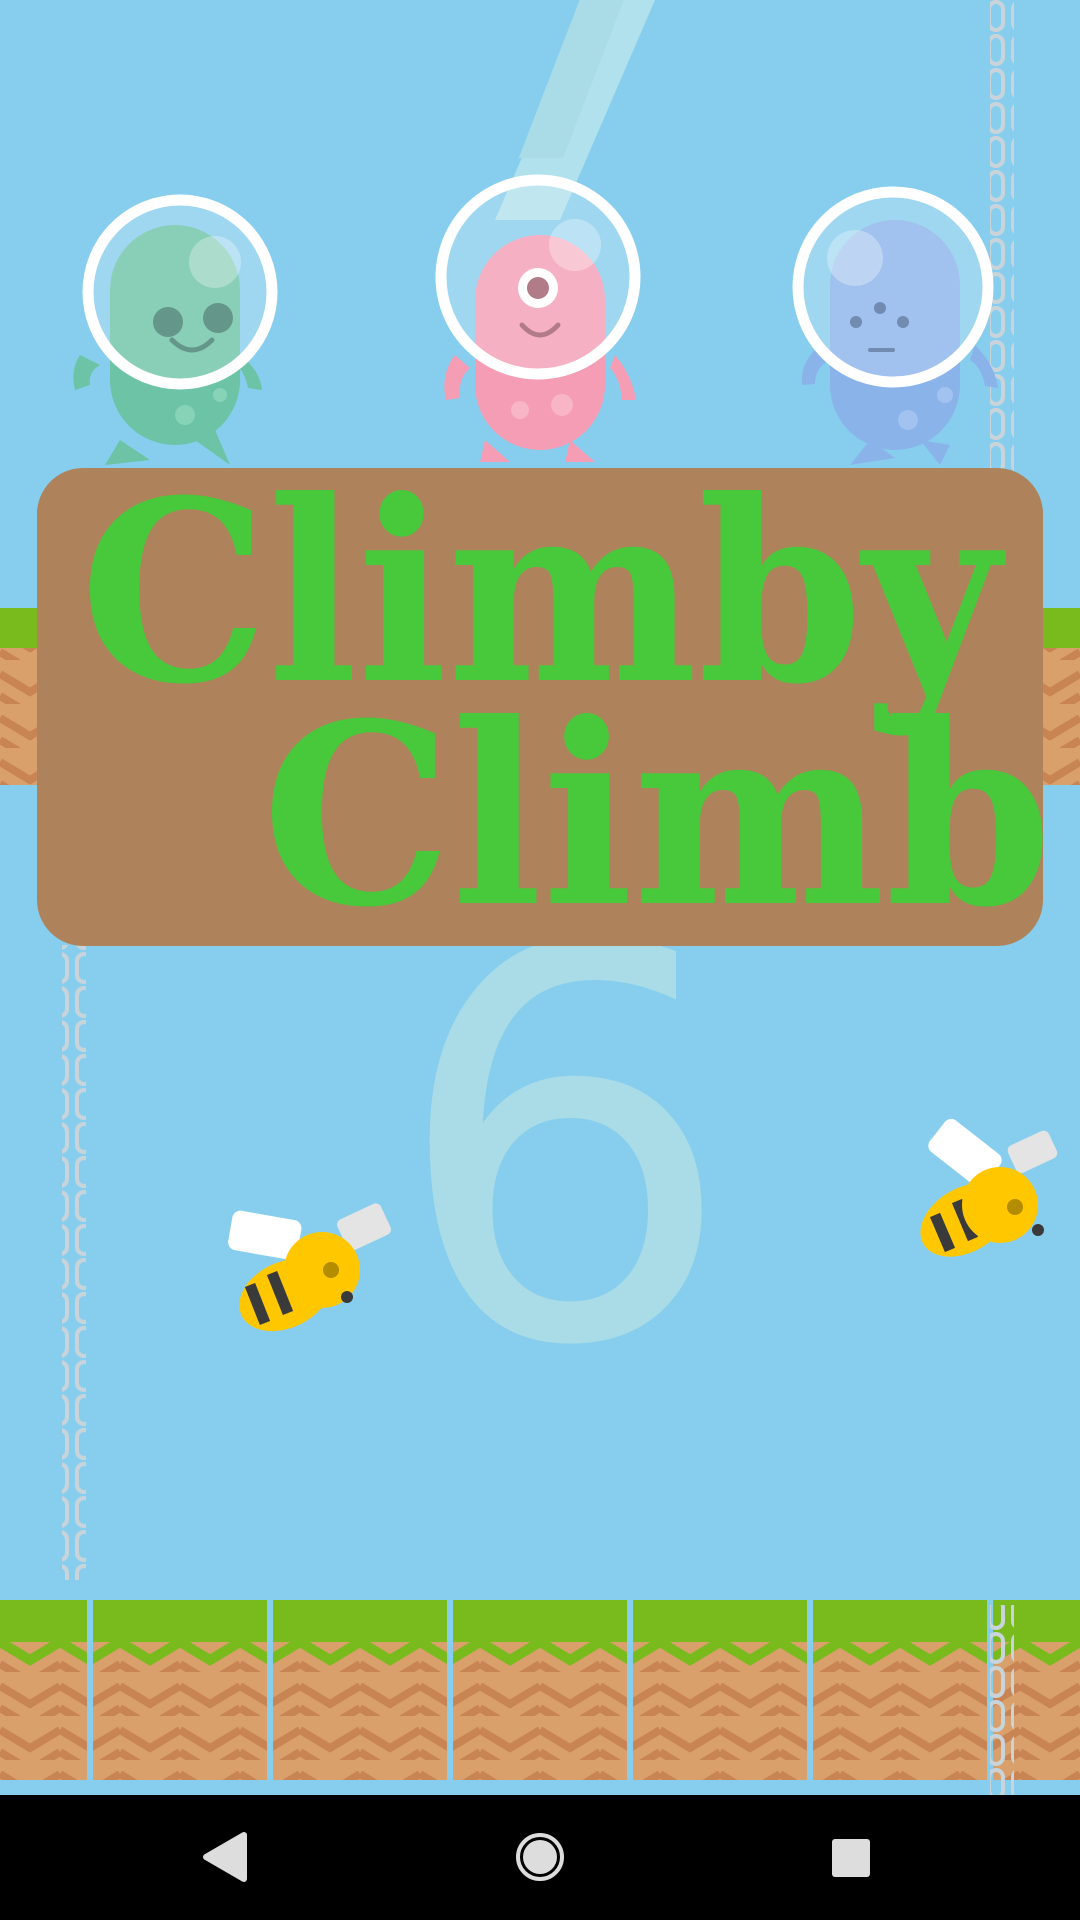 This screenshot has height=1920, width=1080. I want to click on system-nav-bar, so click(540, 1857).